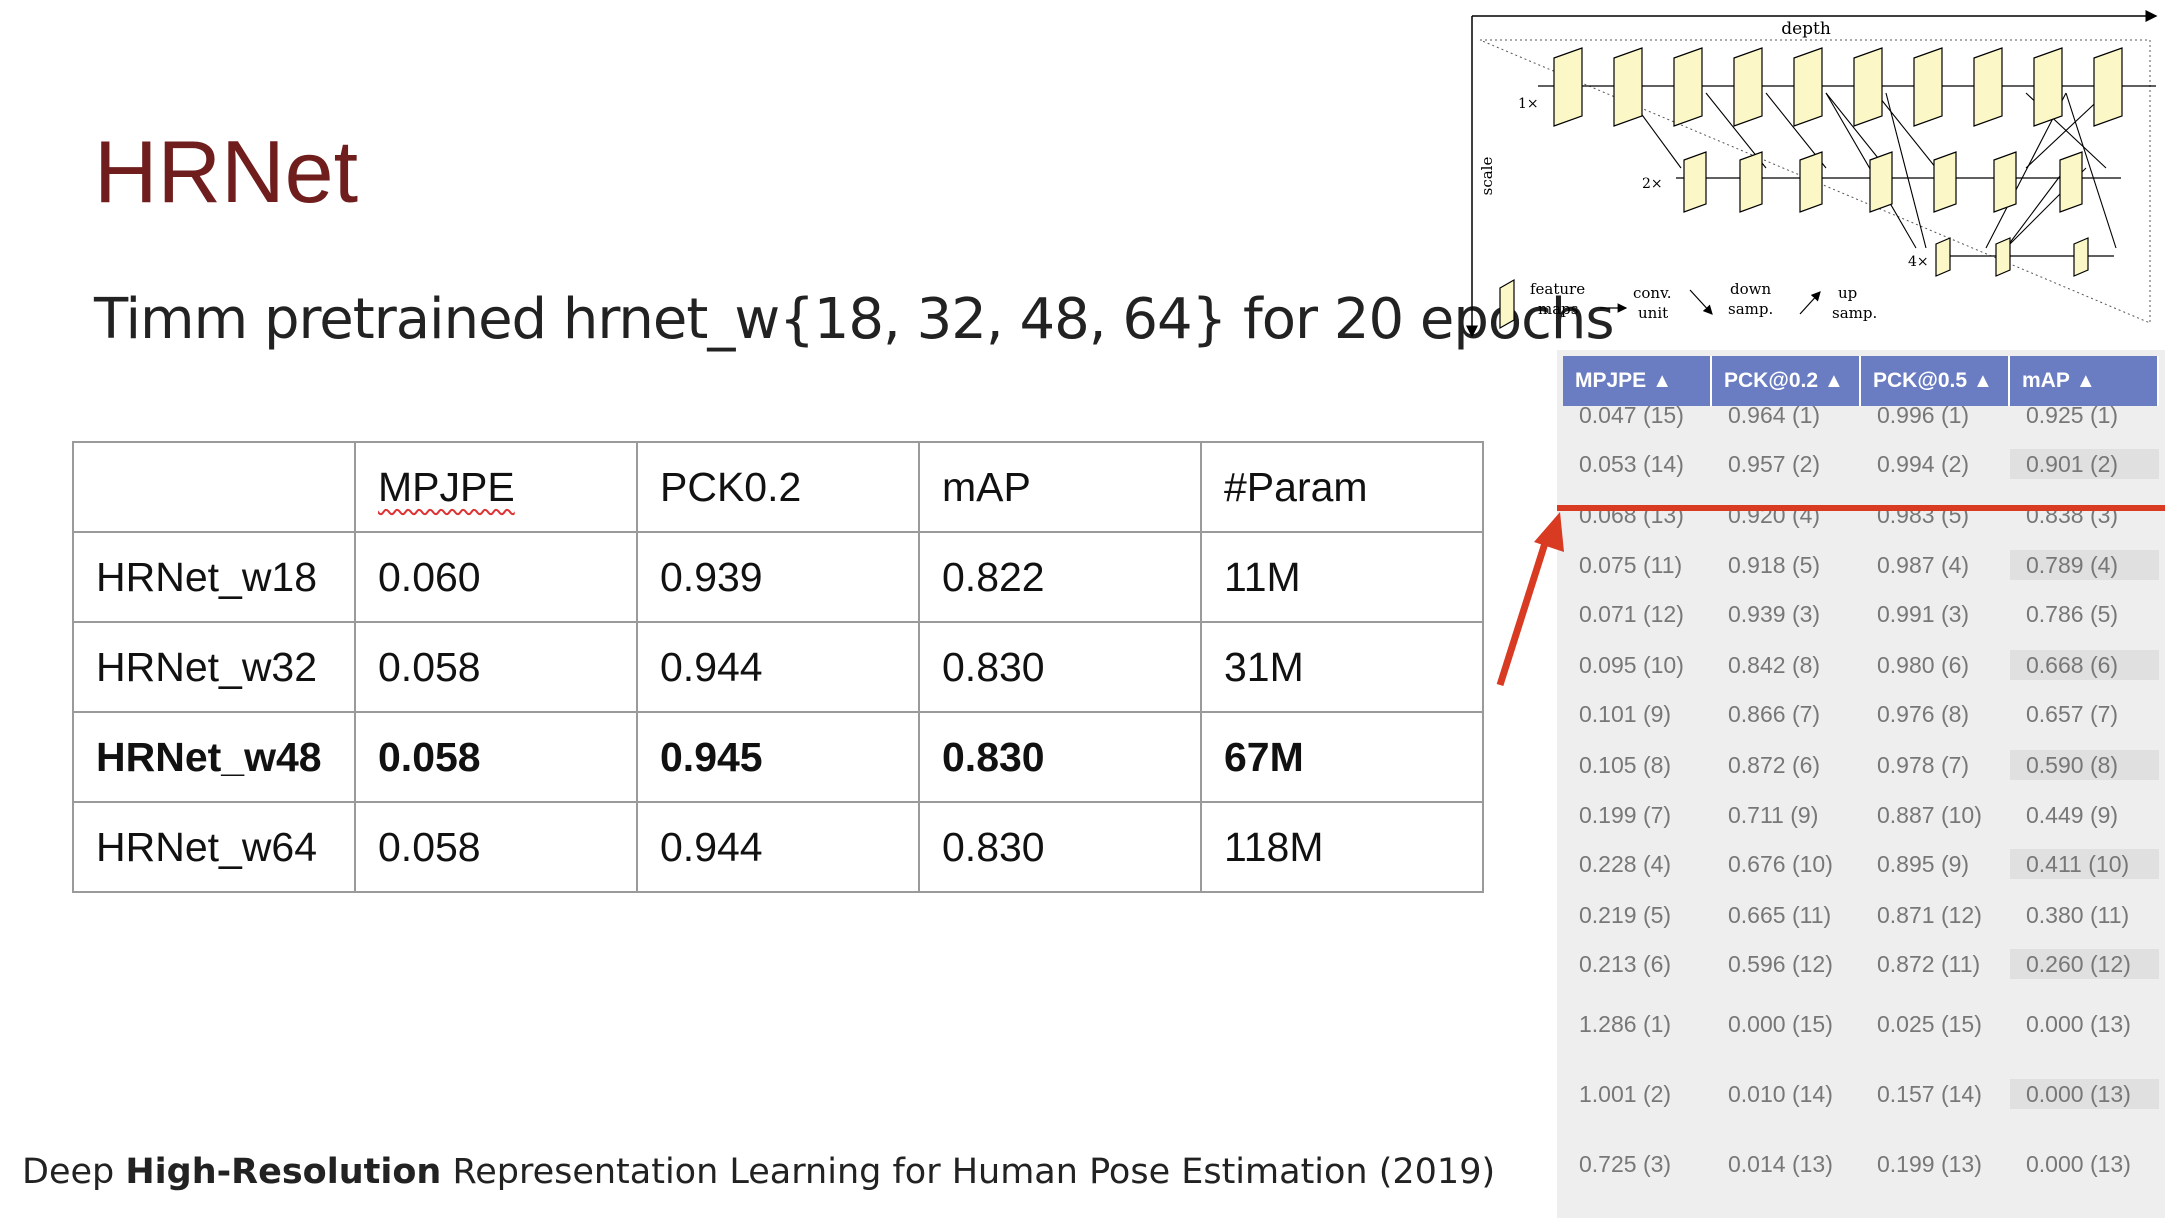 The width and height of the screenshot is (2165, 1218). Describe the element at coordinates (1652, 184) in the screenshot. I see `level-2x-label: 2×` at that location.